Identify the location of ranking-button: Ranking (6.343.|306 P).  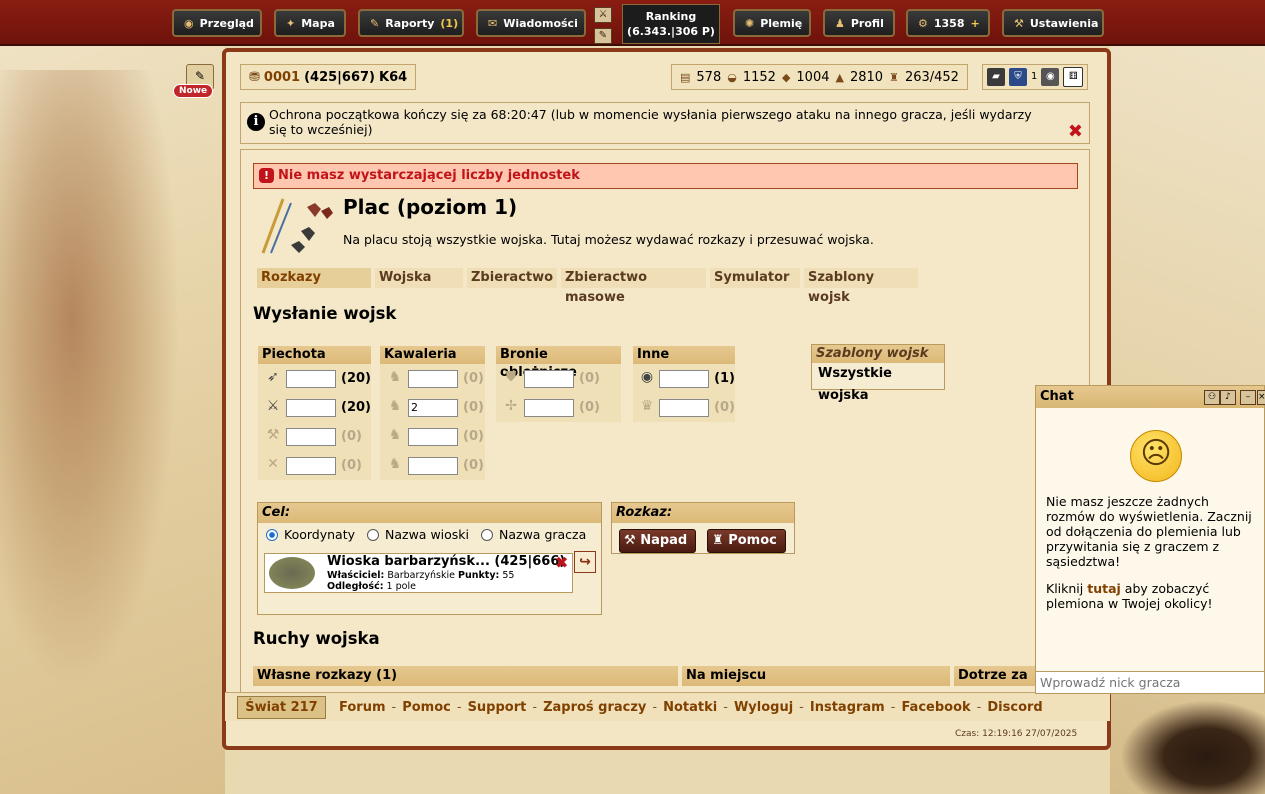
(671, 24).